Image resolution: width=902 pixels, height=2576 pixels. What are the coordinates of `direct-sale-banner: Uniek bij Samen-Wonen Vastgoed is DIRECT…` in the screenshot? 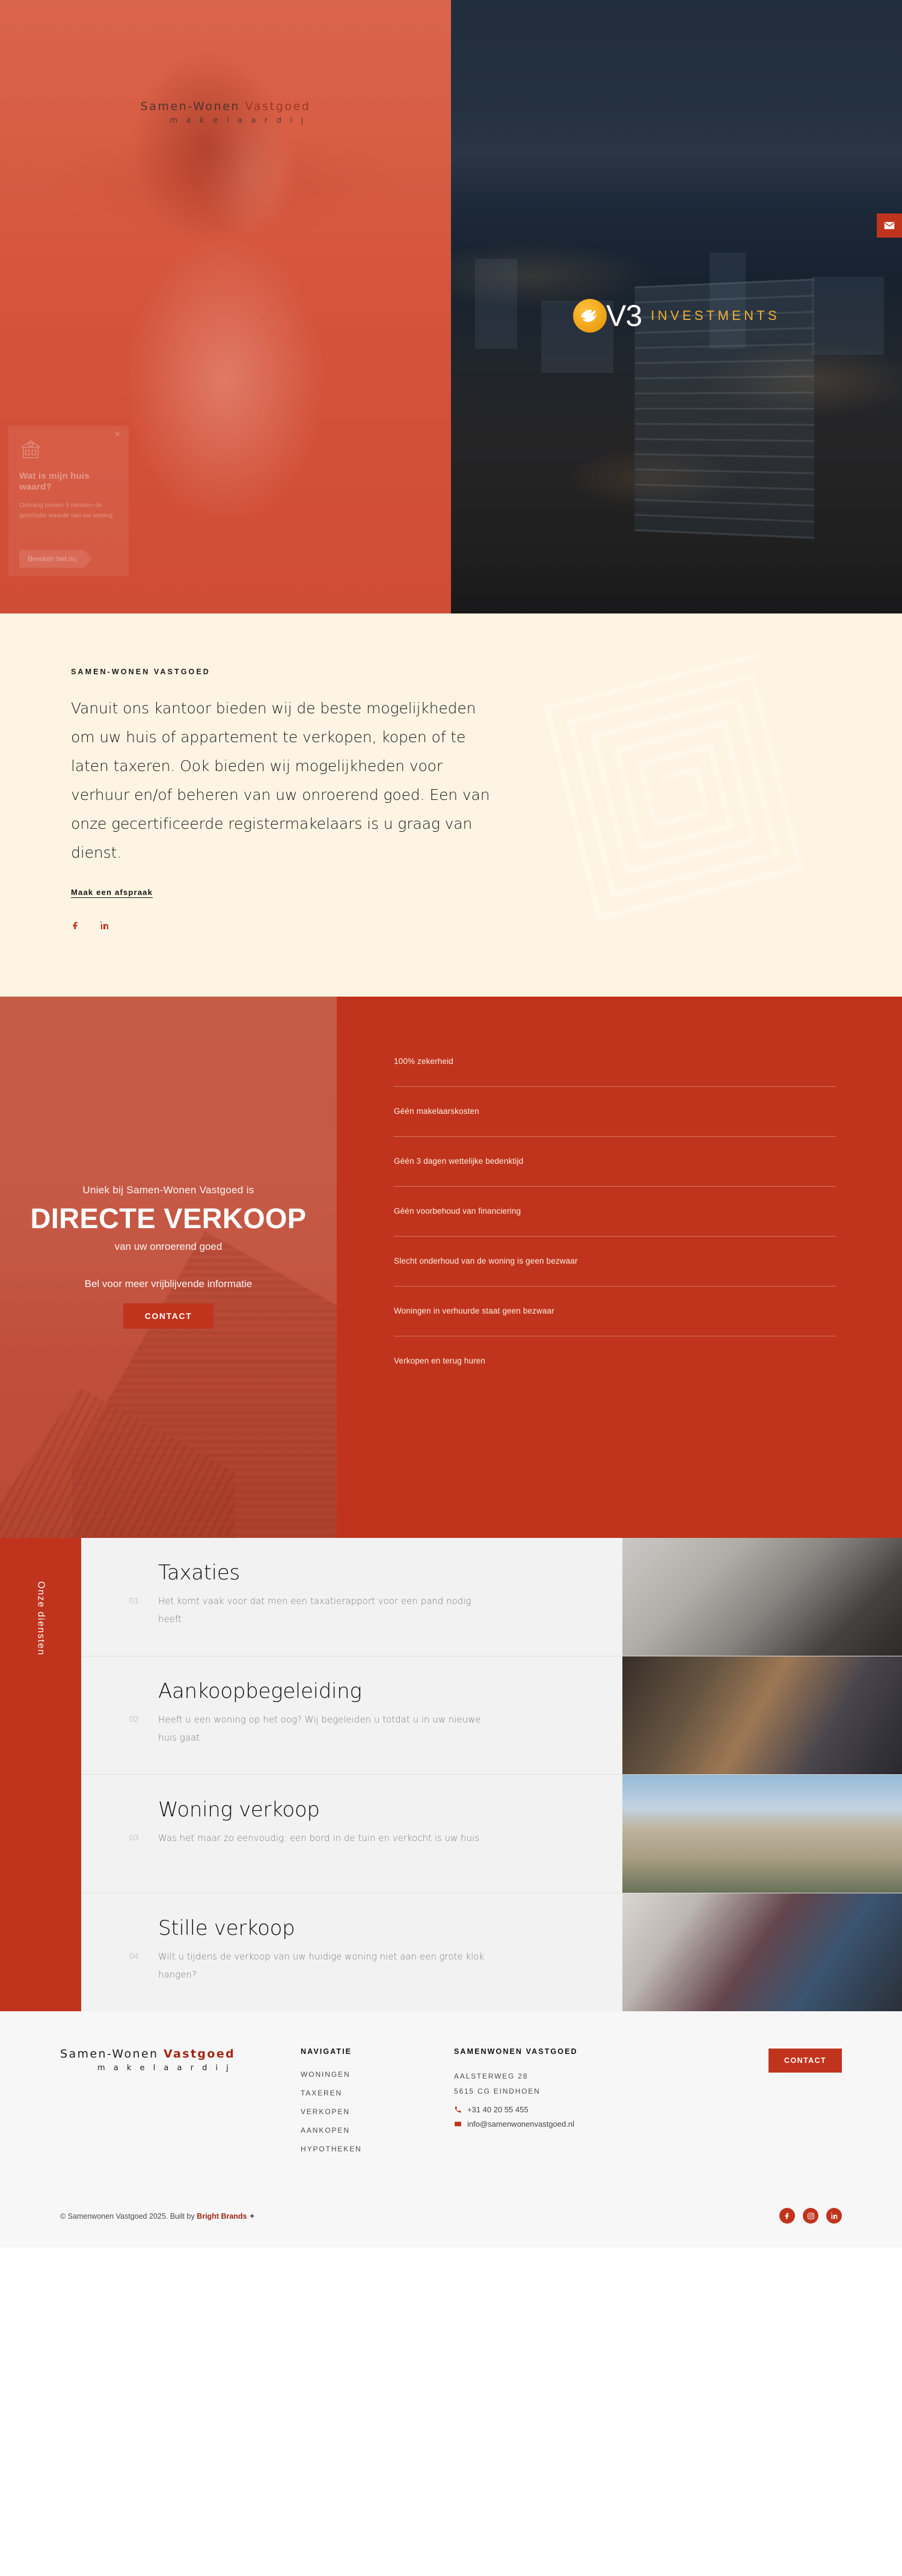 It's located at (169, 1267).